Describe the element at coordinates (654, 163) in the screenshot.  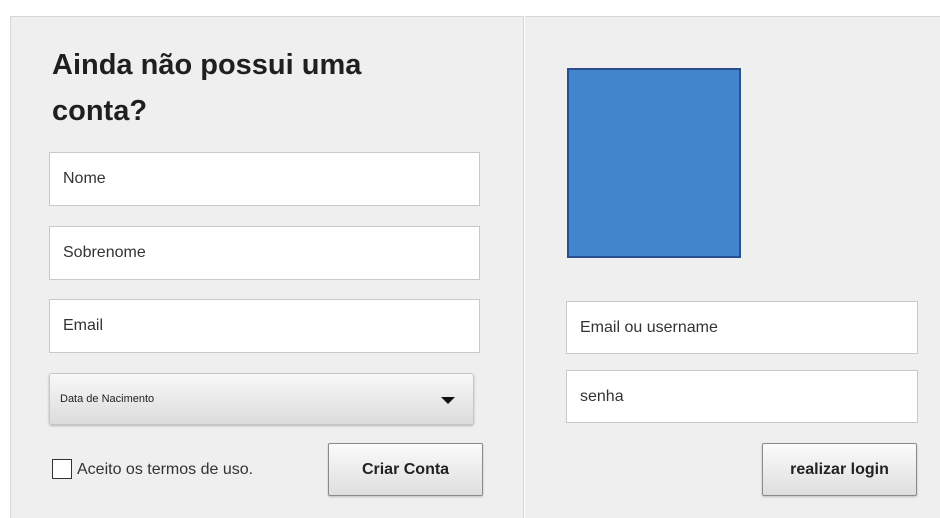
I see `logo-placeholder-image` at that location.